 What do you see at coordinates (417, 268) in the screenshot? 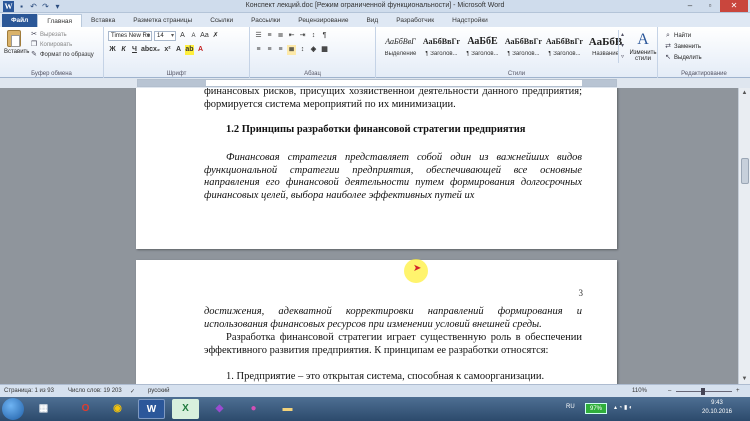
I see `mouse-pointer-icon: ➤` at bounding box center [417, 268].